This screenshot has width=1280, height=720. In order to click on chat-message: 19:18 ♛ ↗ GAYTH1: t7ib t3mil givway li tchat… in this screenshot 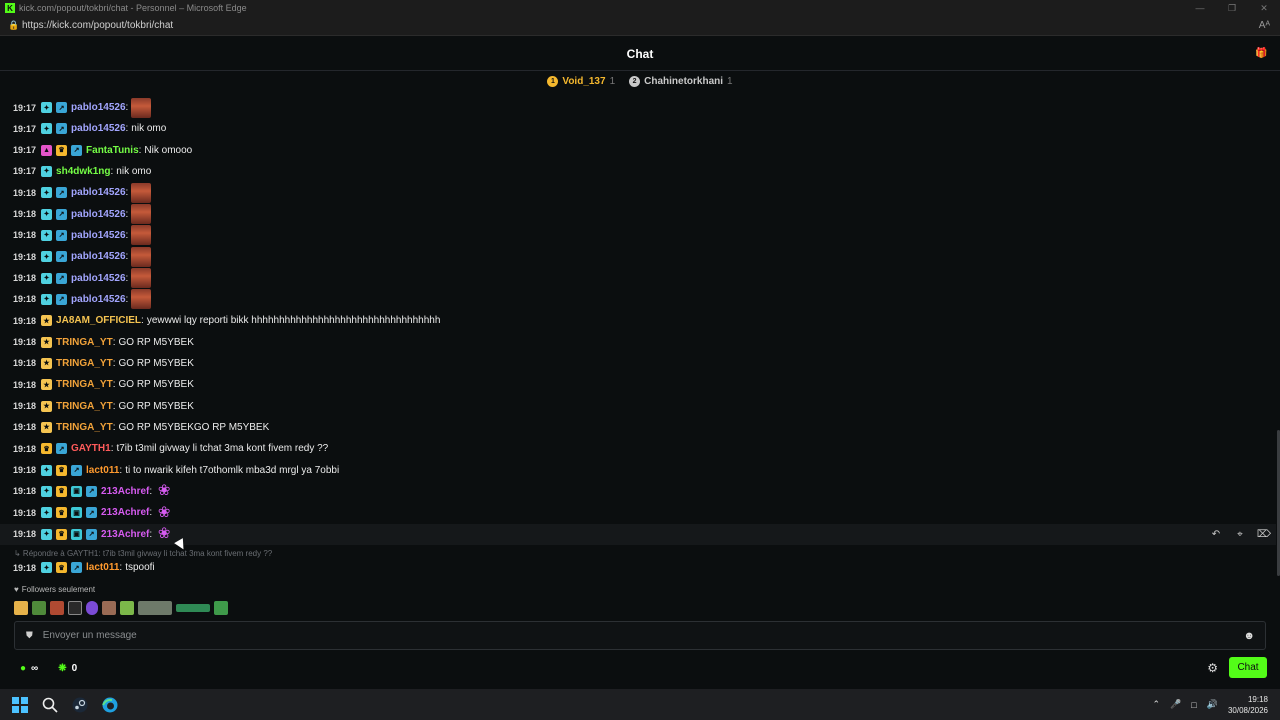, I will do `click(638, 448)`.